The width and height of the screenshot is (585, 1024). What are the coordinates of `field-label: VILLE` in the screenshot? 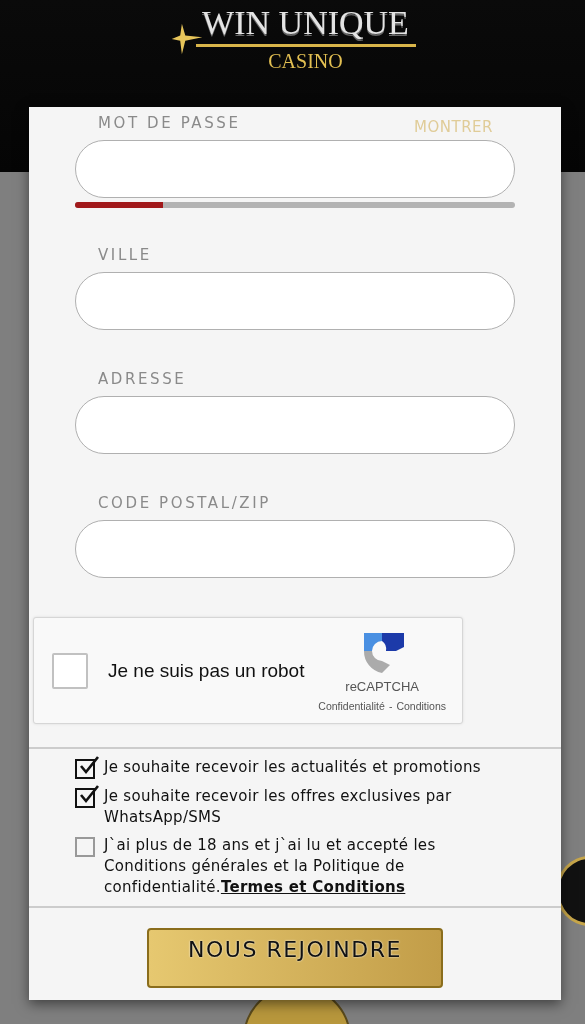 It's located at (125, 255).